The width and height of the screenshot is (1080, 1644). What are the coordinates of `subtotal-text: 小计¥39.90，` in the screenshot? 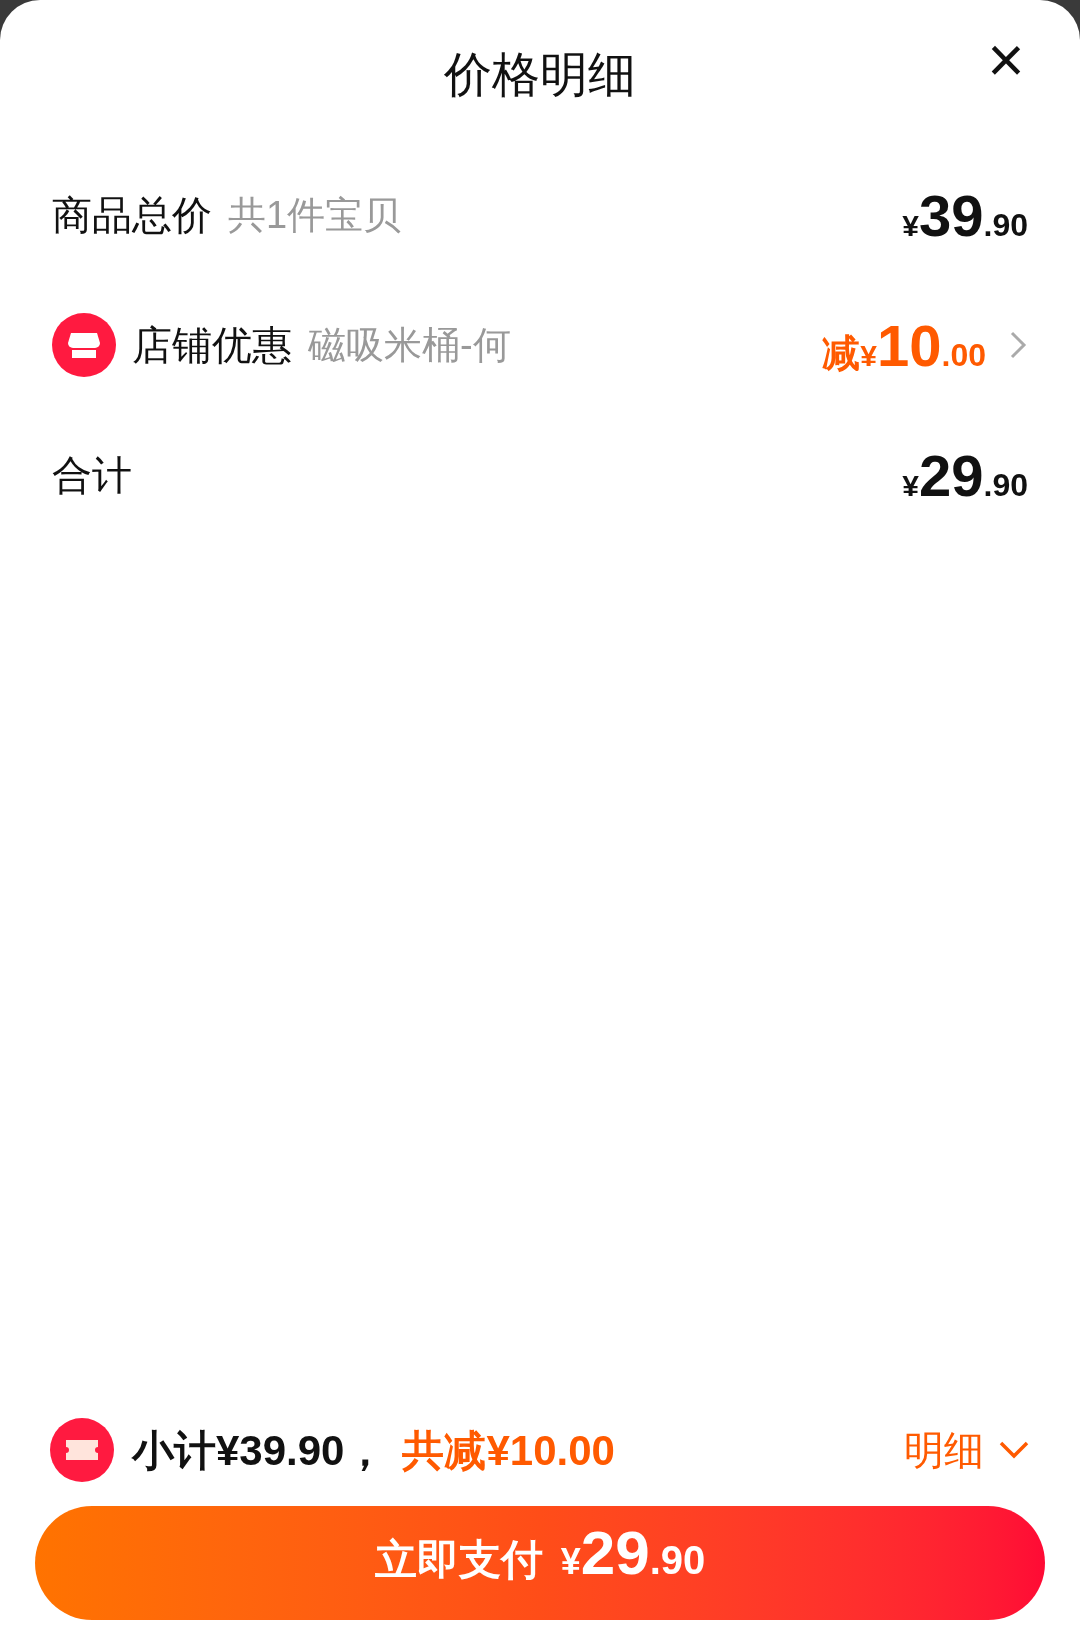 It's located at (259, 1450).